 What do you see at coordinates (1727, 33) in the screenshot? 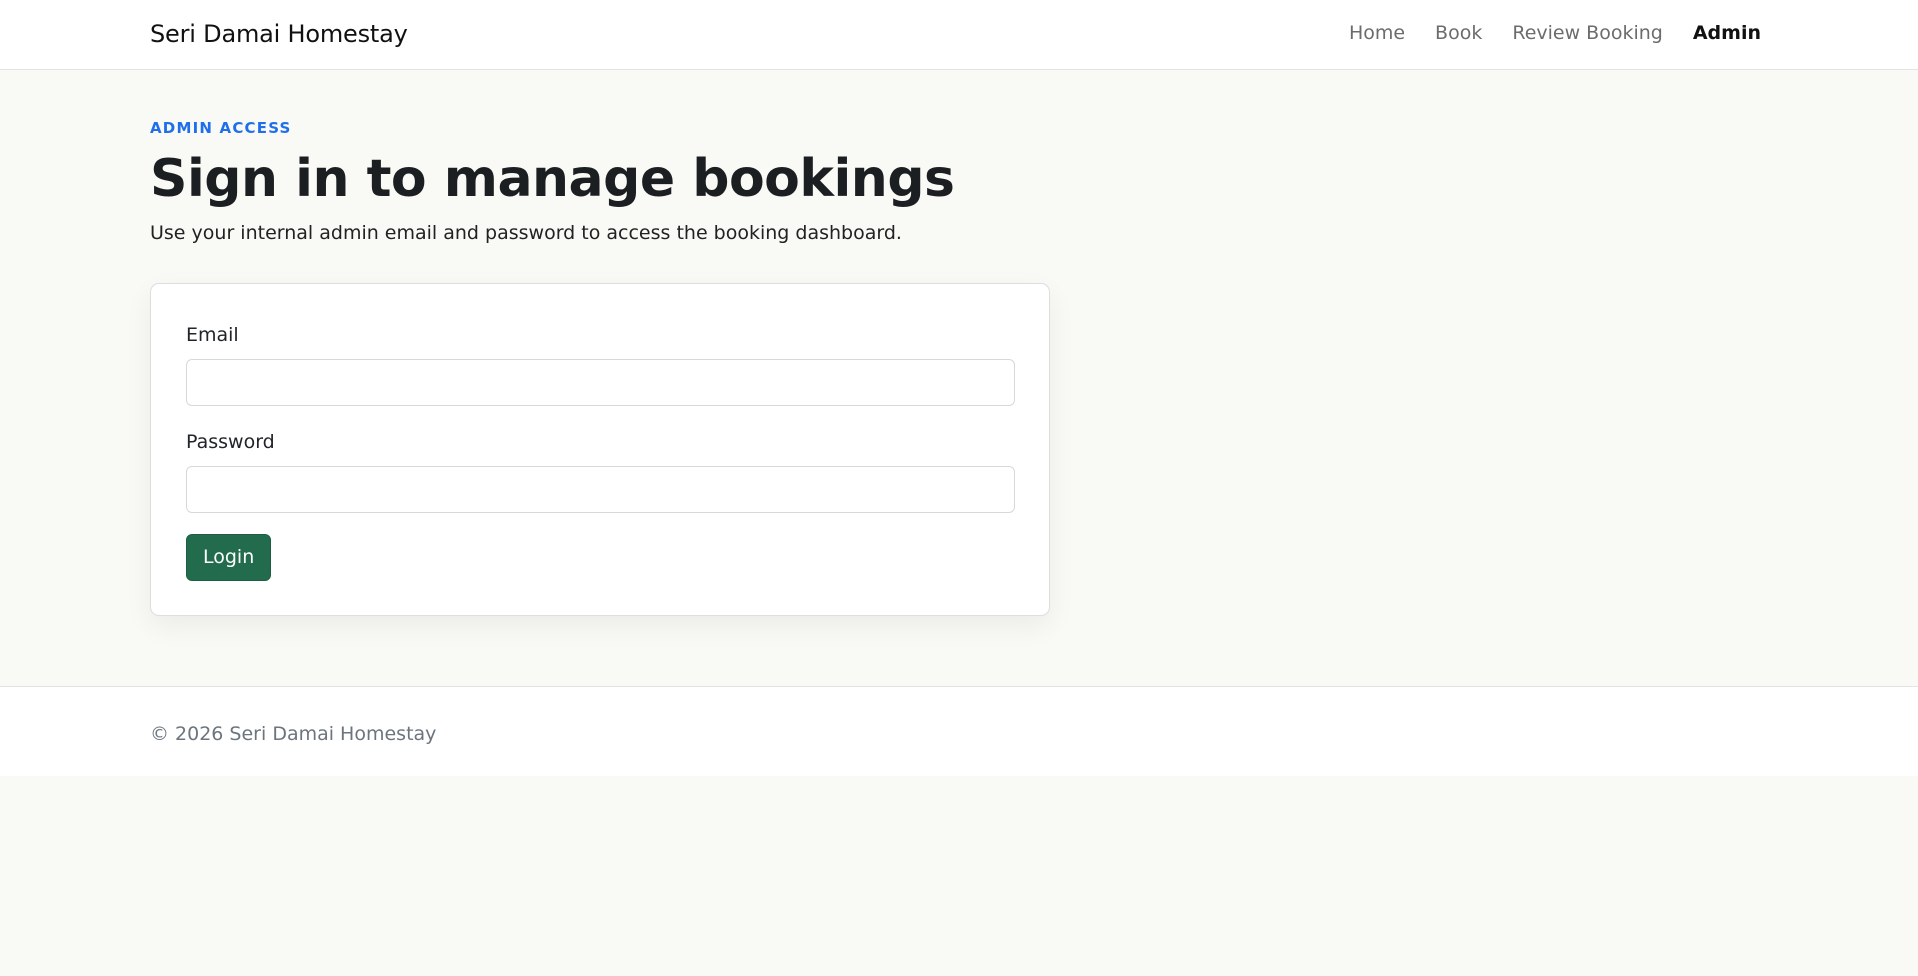
I see `nav-link-admin: Admin` at bounding box center [1727, 33].